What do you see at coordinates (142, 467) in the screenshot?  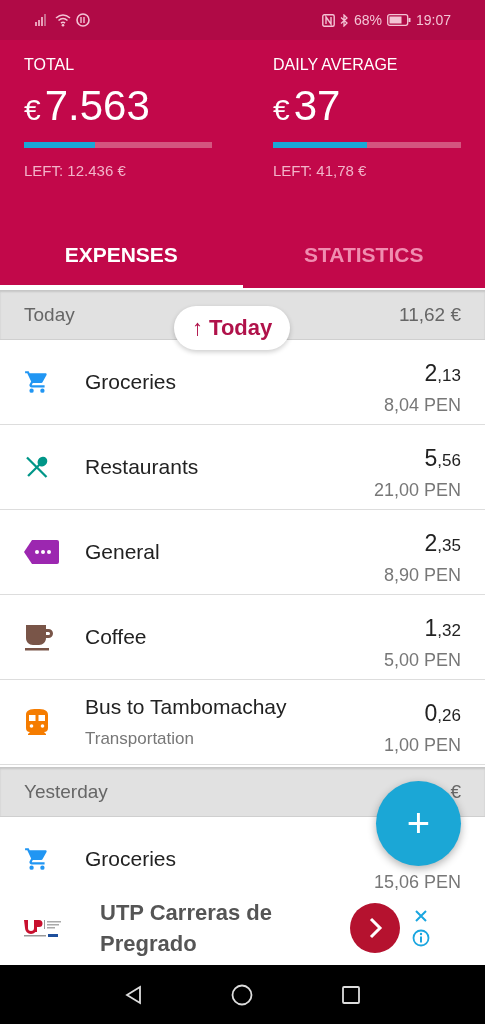 I see `expense-name: Restaurants` at bounding box center [142, 467].